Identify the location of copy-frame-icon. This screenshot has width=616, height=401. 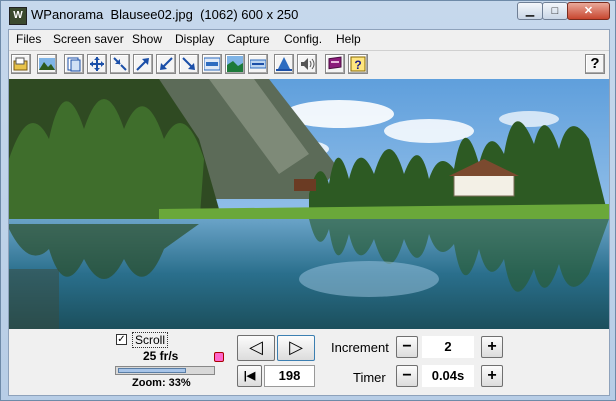
(74, 64).